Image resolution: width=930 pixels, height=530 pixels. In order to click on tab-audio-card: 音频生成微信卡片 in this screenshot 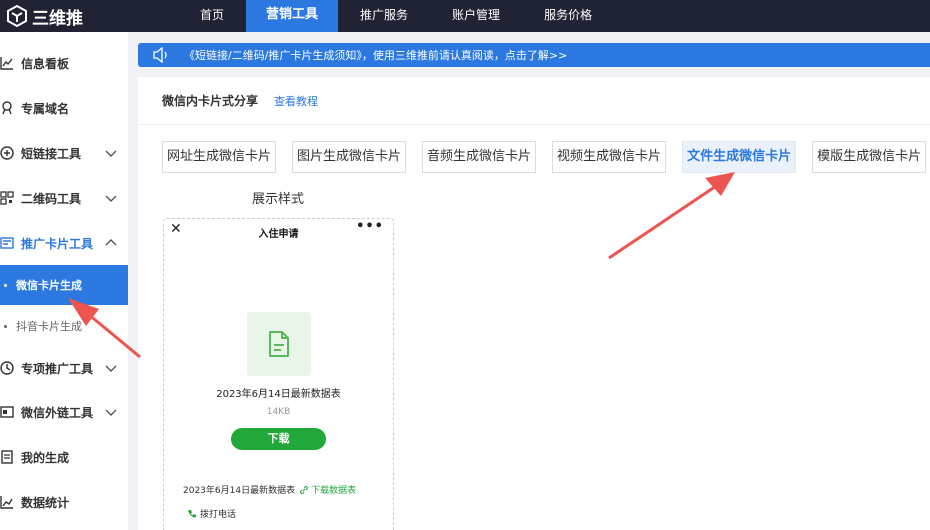, I will do `click(479, 157)`.